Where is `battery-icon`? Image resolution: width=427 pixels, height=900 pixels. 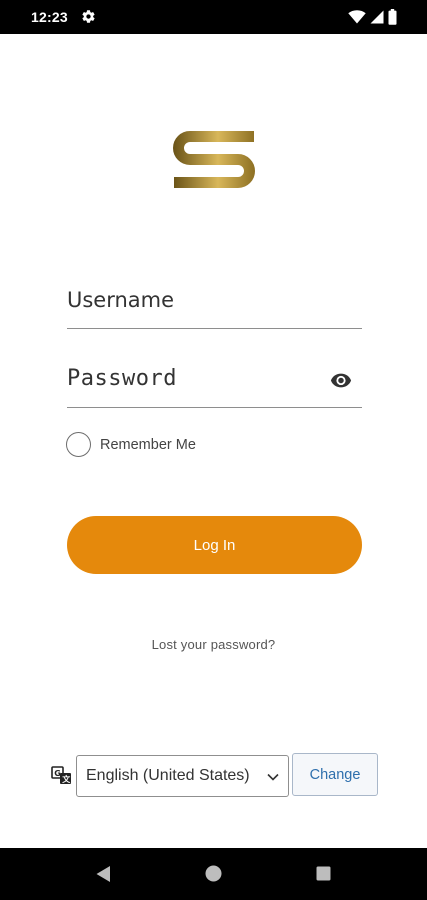
battery-icon is located at coordinates (392, 17).